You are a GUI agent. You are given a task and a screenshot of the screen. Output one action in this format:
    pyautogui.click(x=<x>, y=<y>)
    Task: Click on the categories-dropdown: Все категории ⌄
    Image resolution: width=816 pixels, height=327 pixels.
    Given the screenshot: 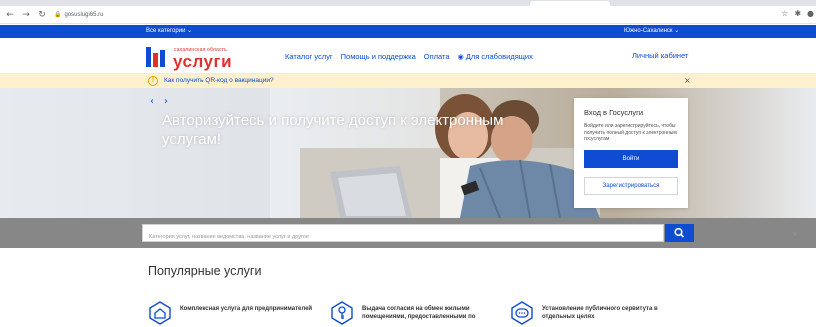 What is the action you would take?
    pyautogui.click(x=169, y=31)
    